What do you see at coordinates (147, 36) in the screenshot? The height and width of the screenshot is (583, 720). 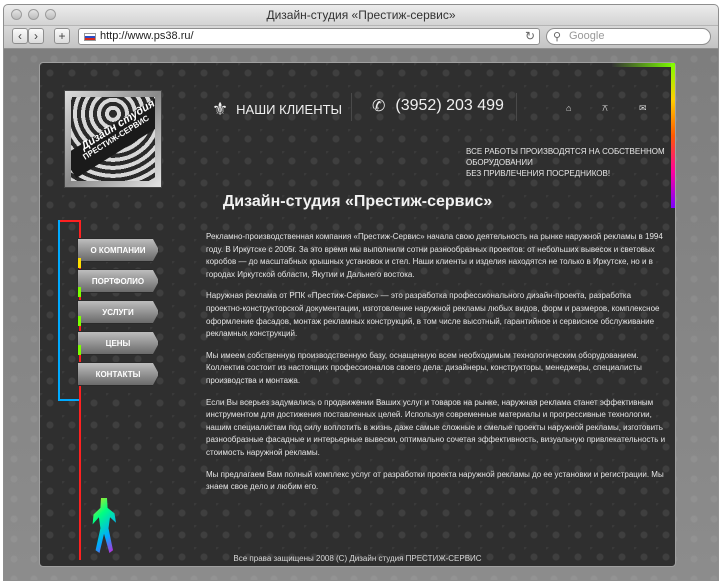 I see `url-text: http://www.ps38.ru/` at bounding box center [147, 36].